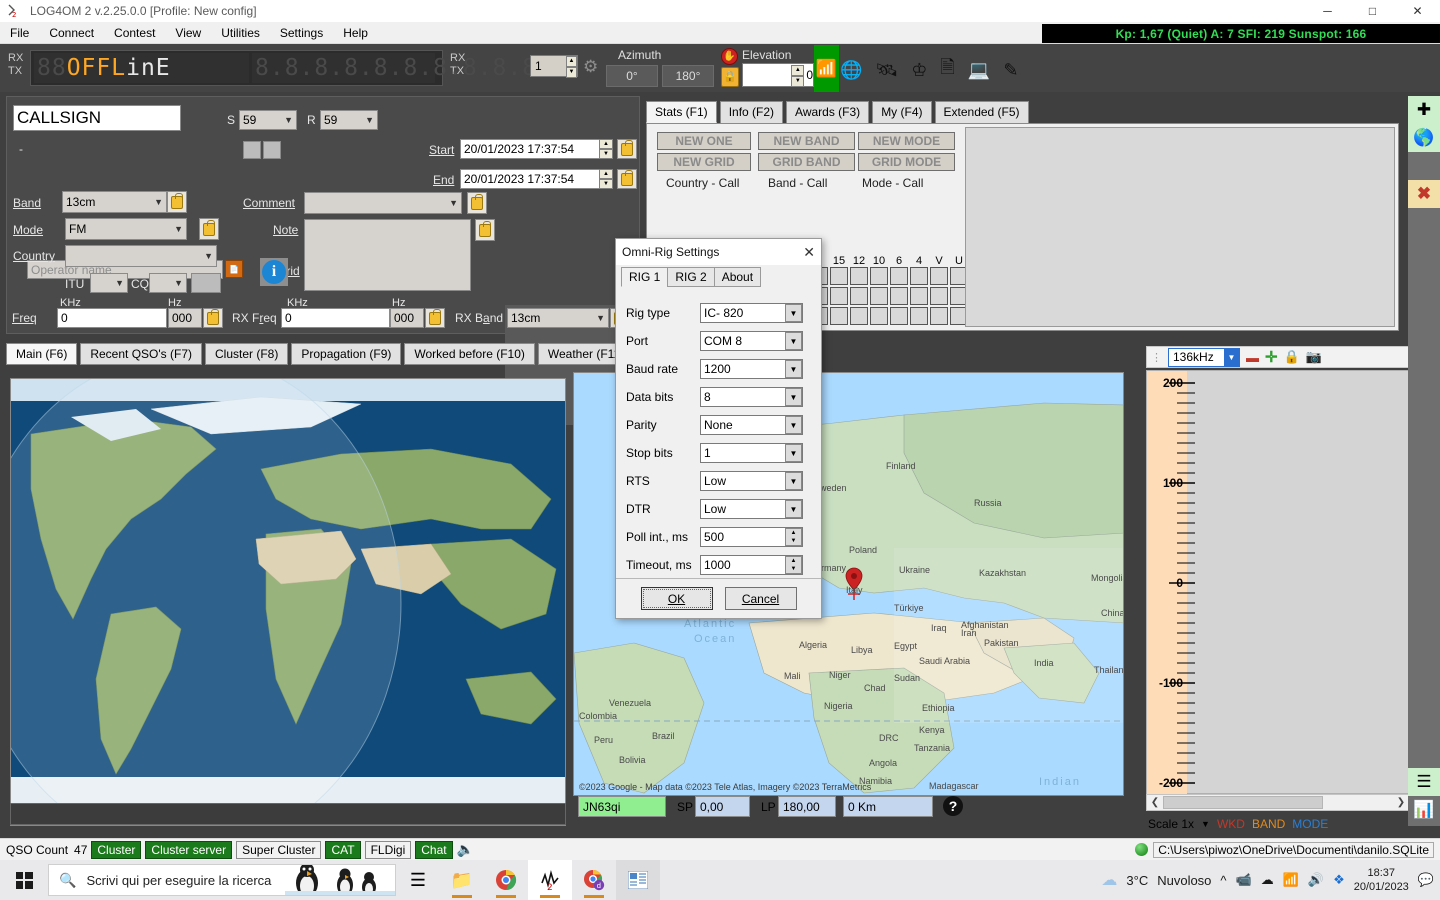  Describe the element at coordinates (751, 313) in the screenshot. I see `dialog-field-rig-type: IC- 820 ▼` at that location.